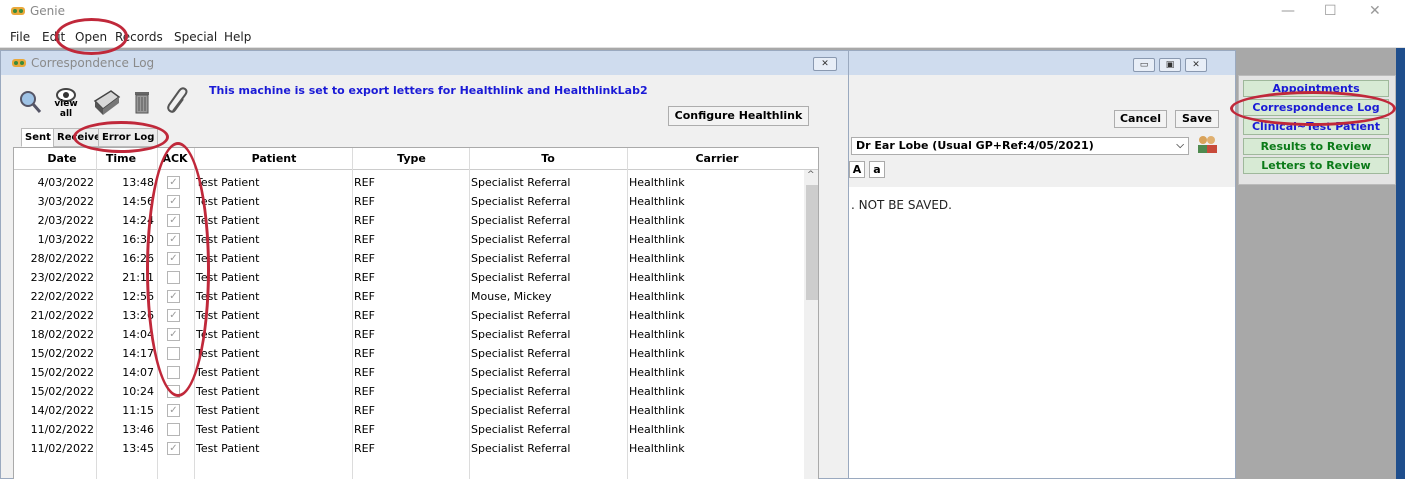 The height and width of the screenshot is (479, 1405). Describe the element at coordinates (1020, 146) in the screenshot. I see `doctor-select: Dr Ear Lobe (Usual GP+Ref:4/05/2021) ⌵` at that location.